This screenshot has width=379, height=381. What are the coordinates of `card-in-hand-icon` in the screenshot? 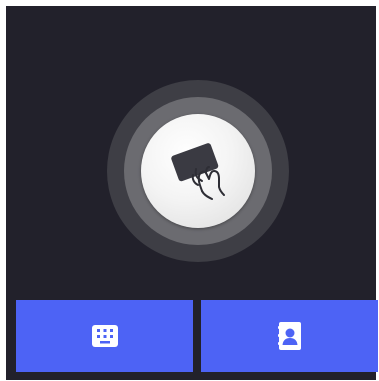 It's located at (198, 171).